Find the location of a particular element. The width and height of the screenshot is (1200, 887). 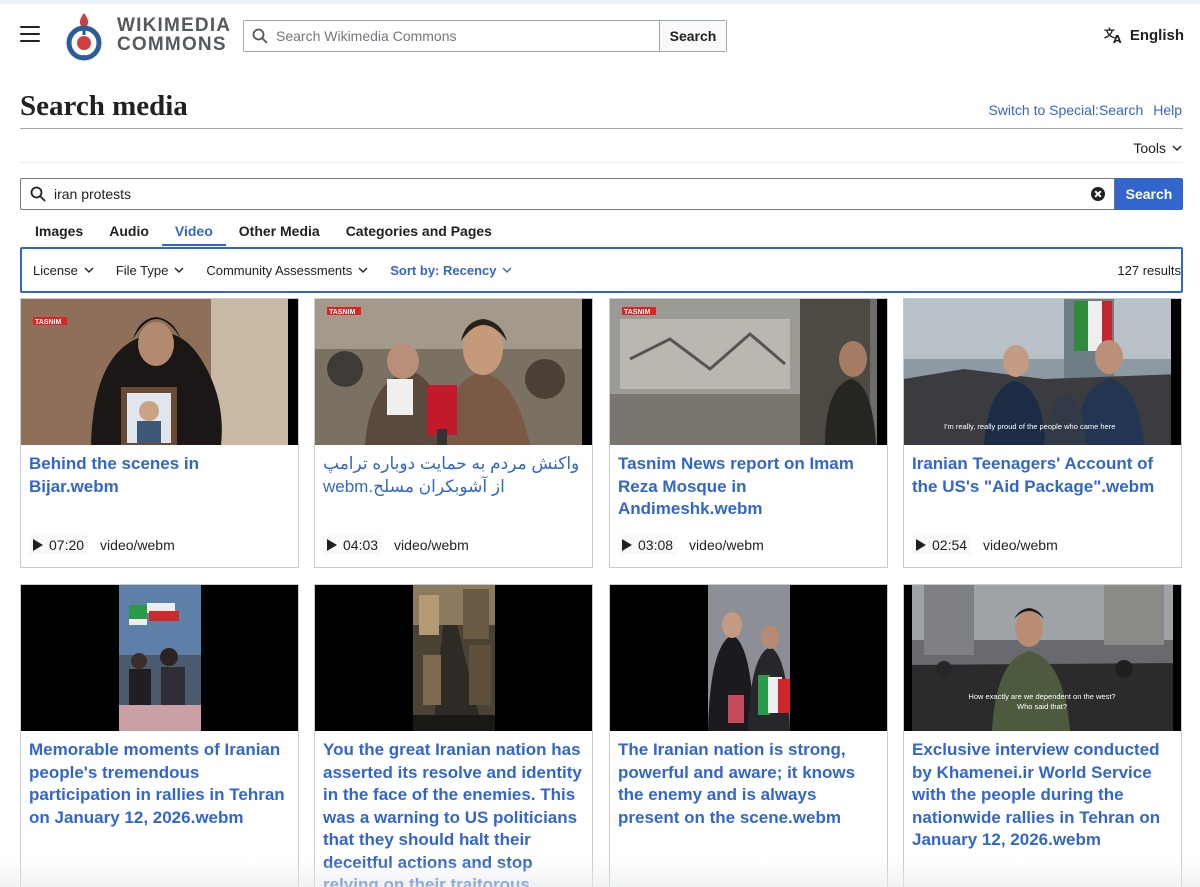

wikimedia-commons-logo is located at coordinates (84, 36).